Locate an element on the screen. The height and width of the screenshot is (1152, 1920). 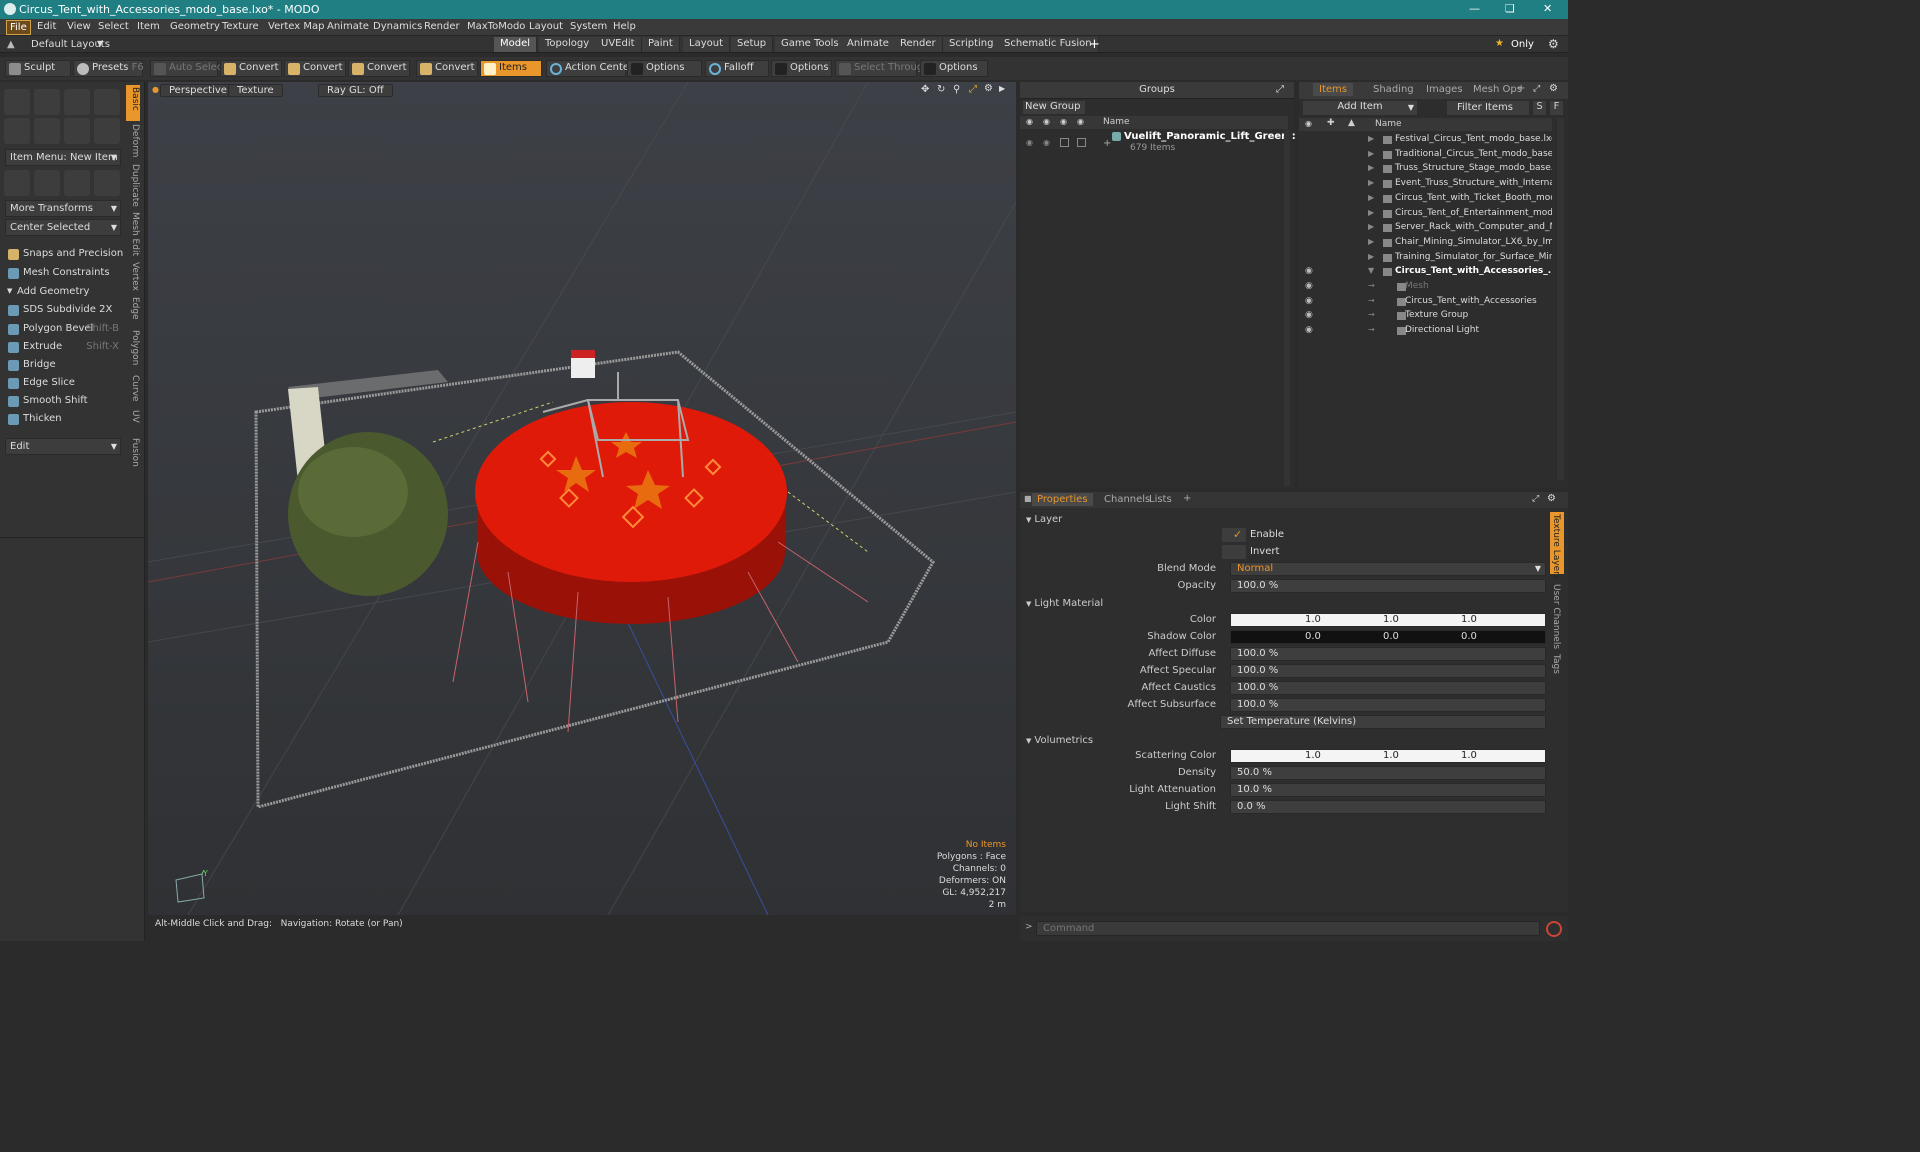
action-center-button: Action Center is located at coordinates (589, 68).